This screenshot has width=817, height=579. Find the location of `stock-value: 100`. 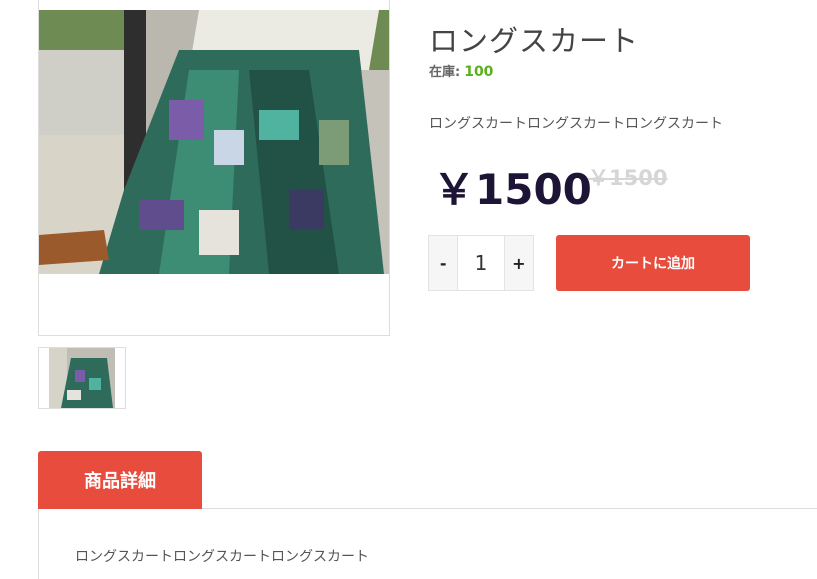

stock-value: 100 is located at coordinates (479, 72).